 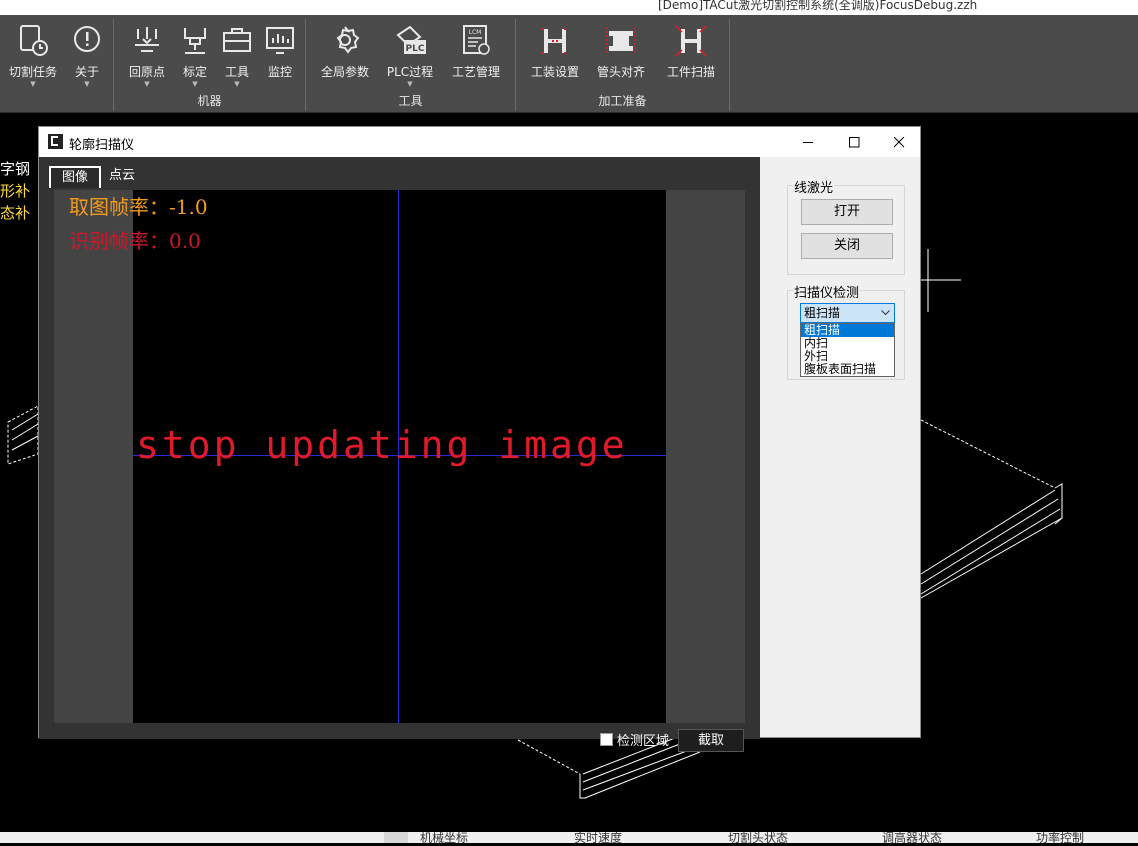 What do you see at coordinates (643, 741) in the screenshot?
I see `detect-region-label: 检测区域` at bounding box center [643, 741].